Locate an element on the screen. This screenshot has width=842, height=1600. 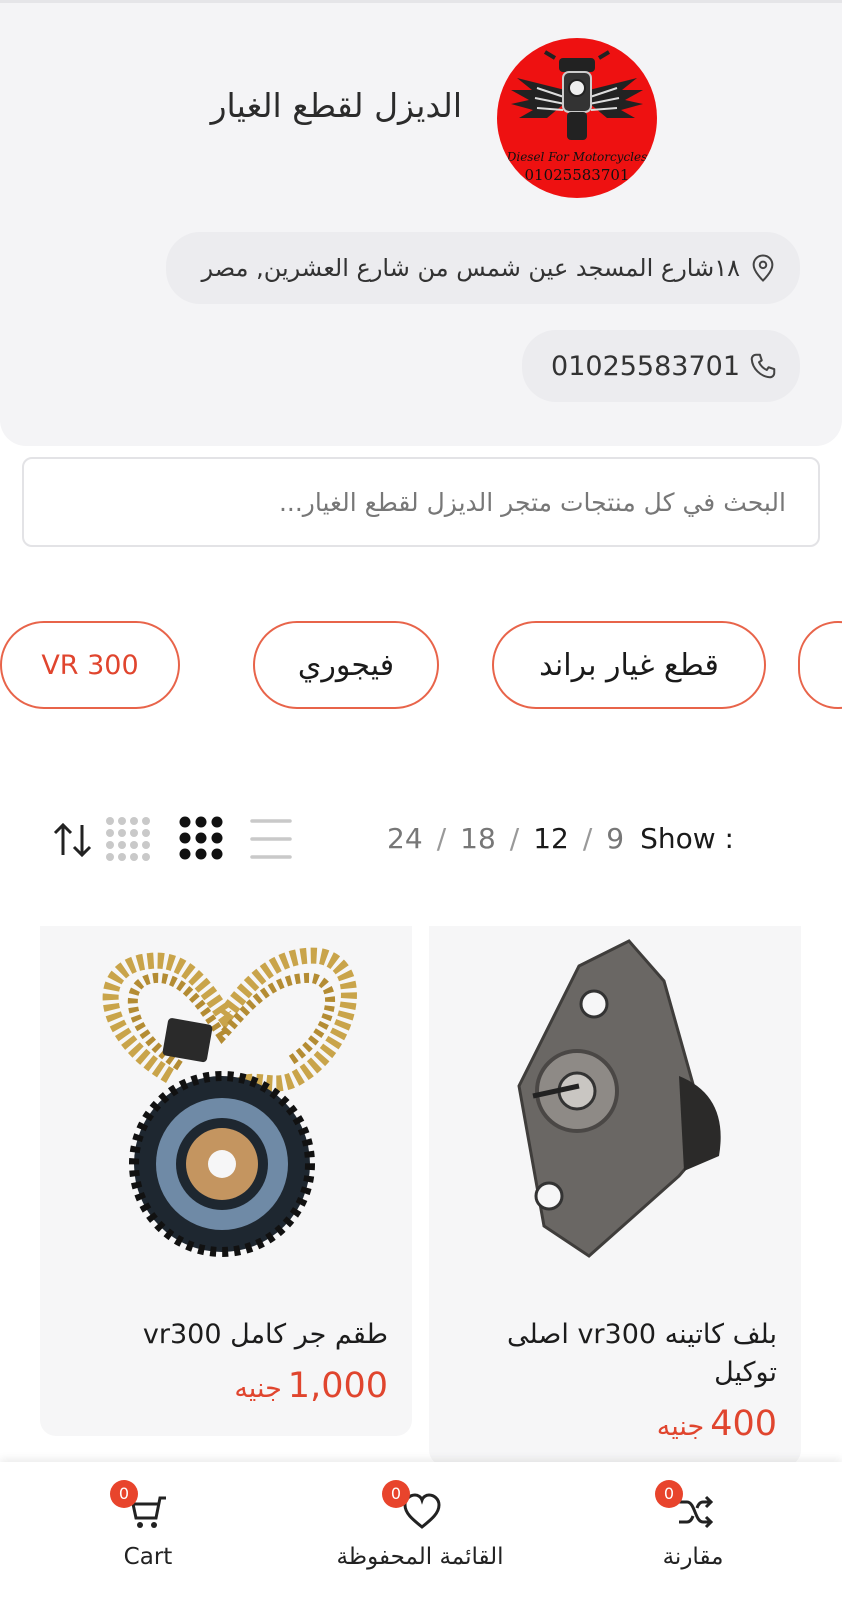
product-price: 1,000جنيه is located at coordinates (311, 1386).